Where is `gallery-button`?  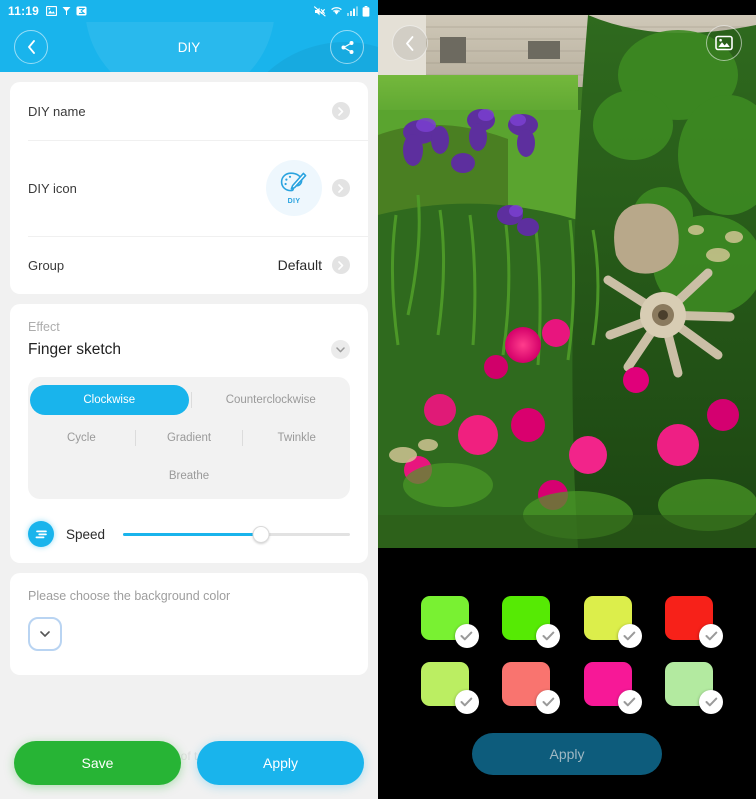 gallery-button is located at coordinates (724, 43).